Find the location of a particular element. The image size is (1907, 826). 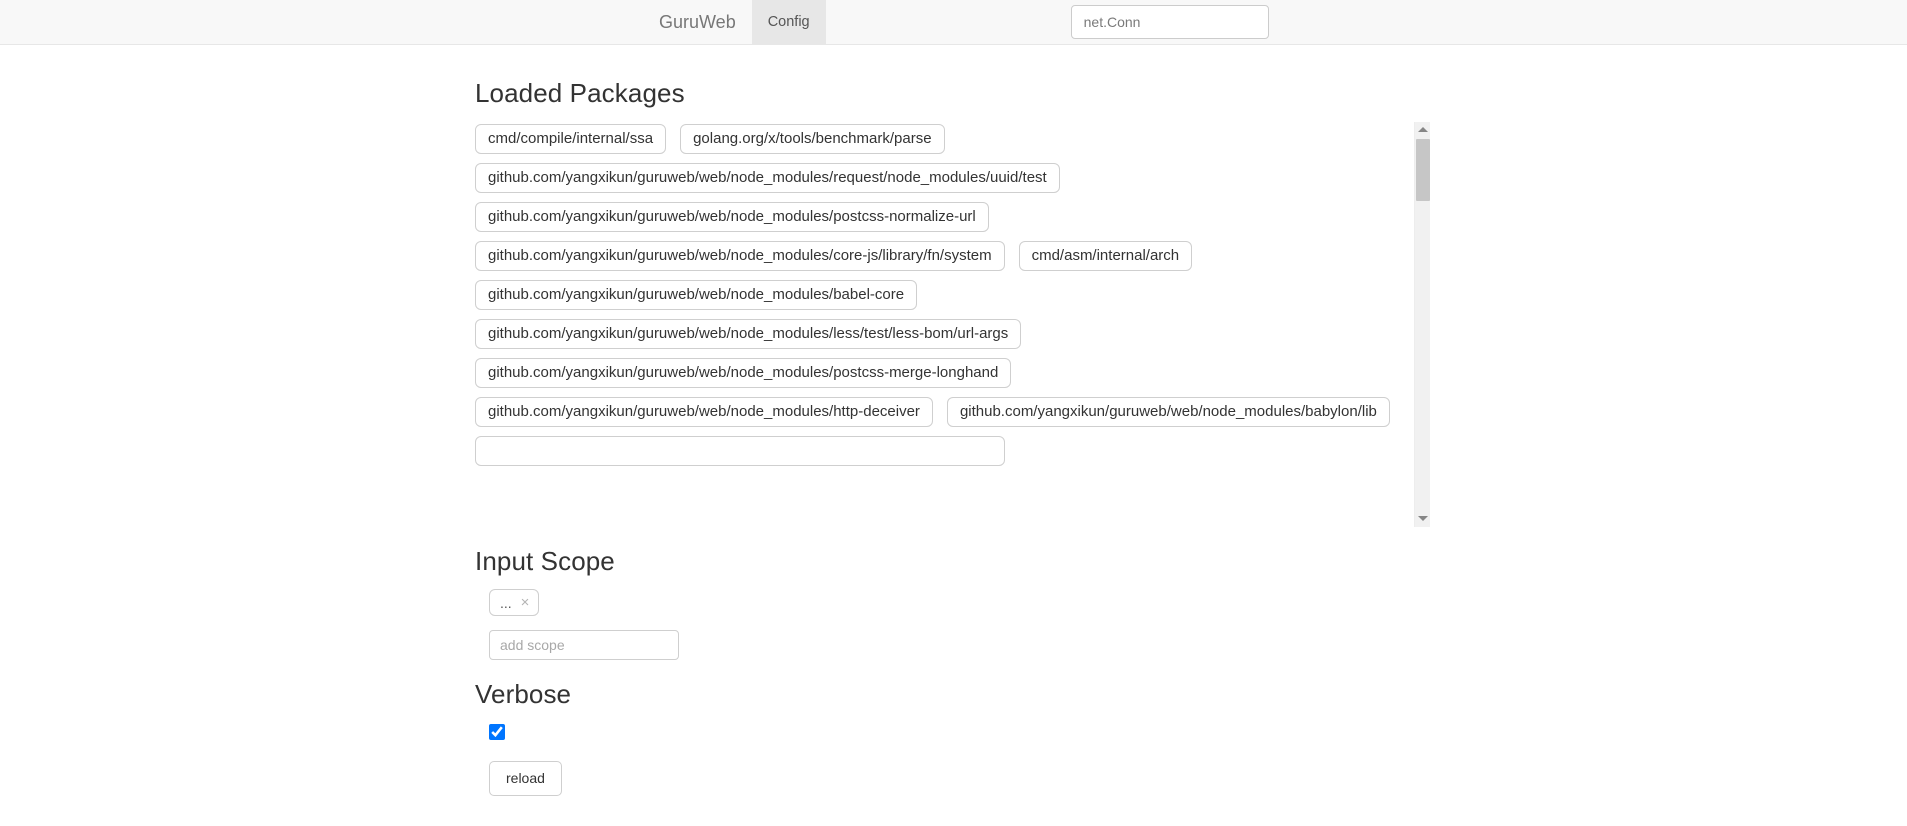

add-scope-input is located at coordinates (584, 645).